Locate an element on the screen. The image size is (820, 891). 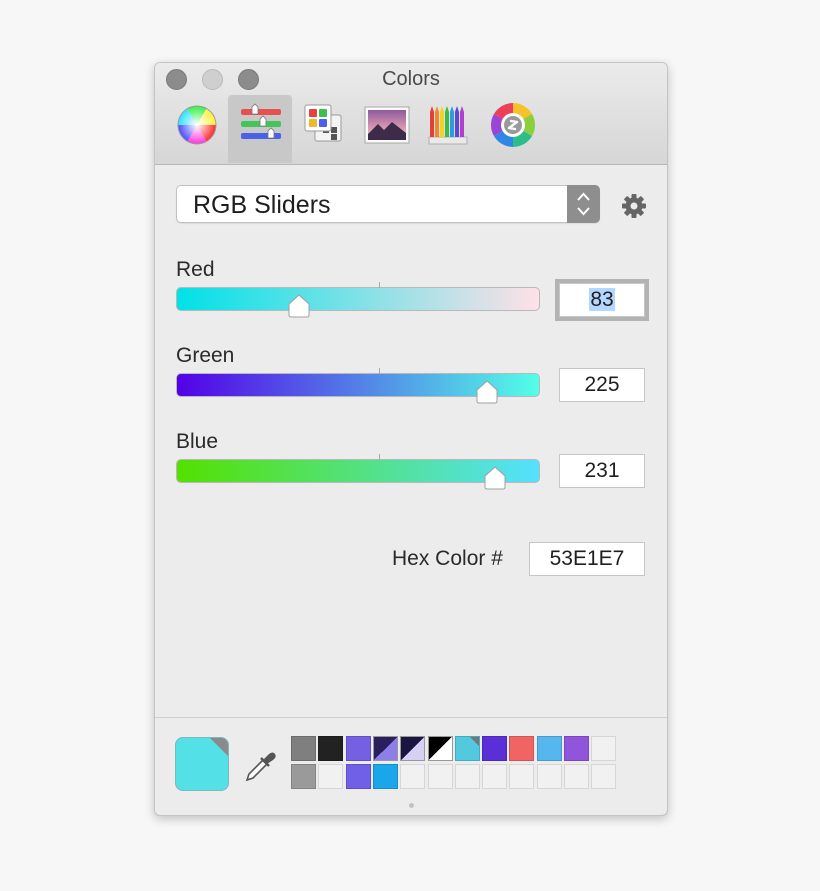
tab-image-palettes is located at coordinates (385, 129).